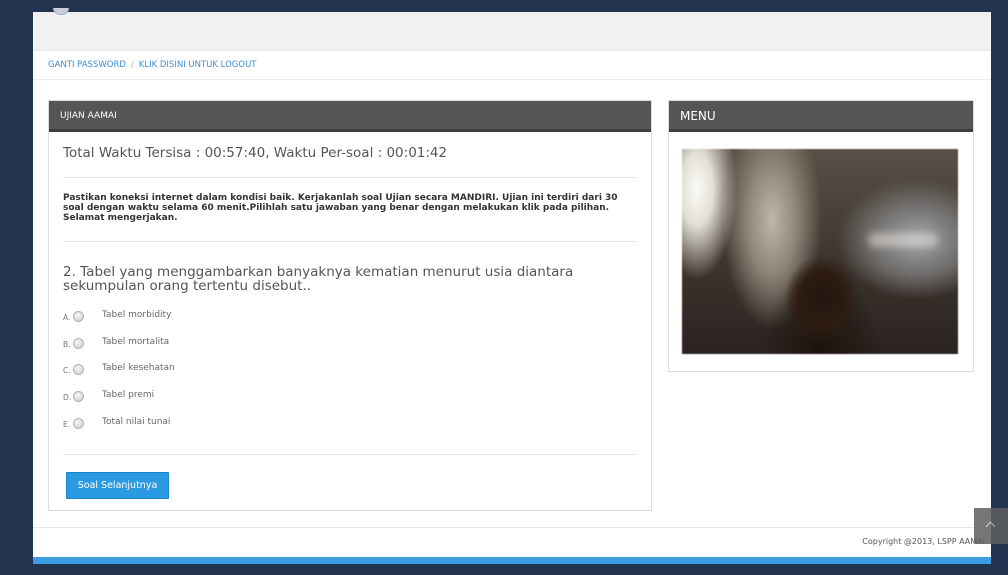  Describe the element at coordinates (136, 422) in the screenshot. I see `option-label: Total nilai tunai` at that location.